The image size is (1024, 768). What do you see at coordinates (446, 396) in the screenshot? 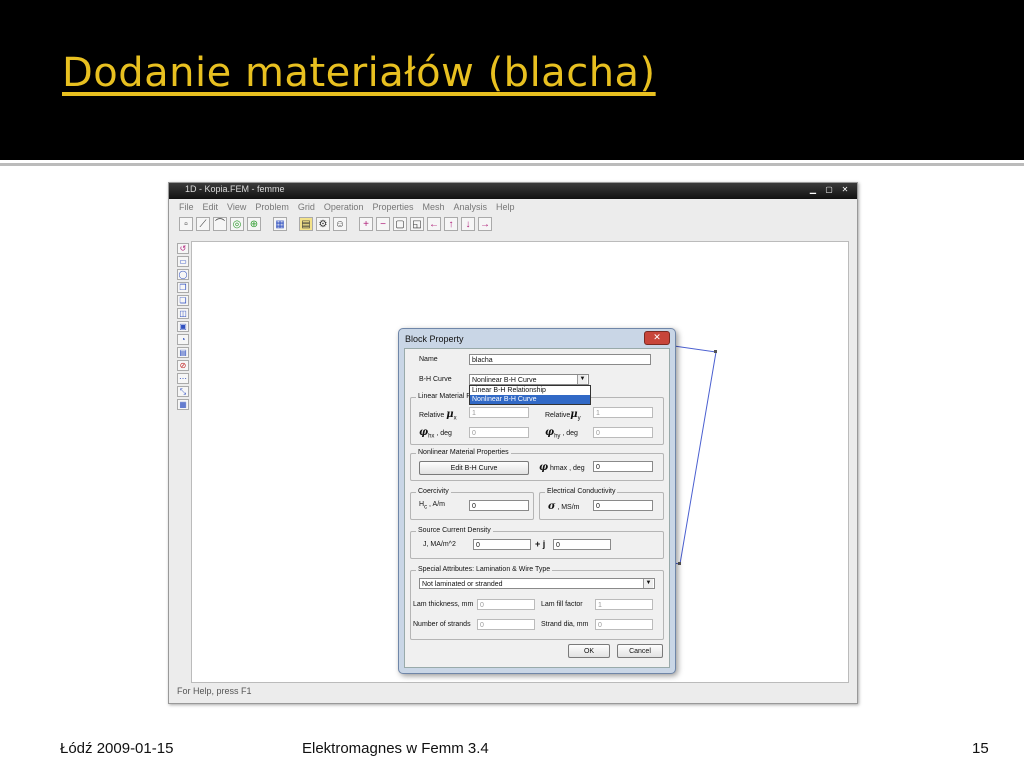
I see `linear-group-title: Linear Material Pr` at bounding box center [446, 396].